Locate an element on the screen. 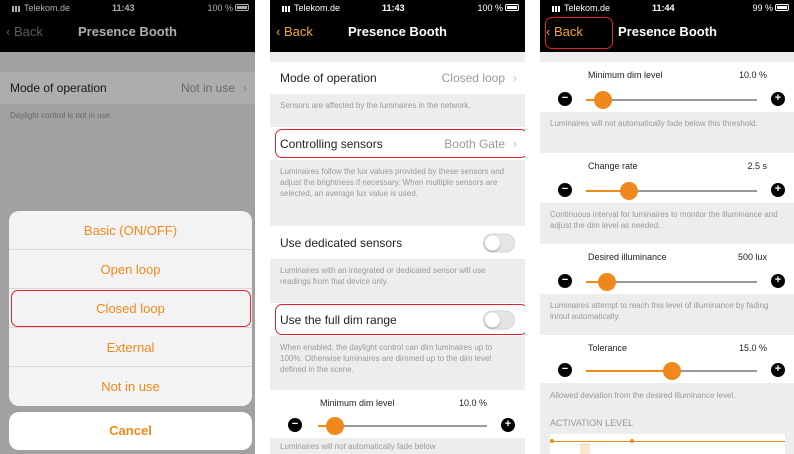  mode-of-operation-row: Mode of operation Closed loop › is located at coordinates (397, 78).